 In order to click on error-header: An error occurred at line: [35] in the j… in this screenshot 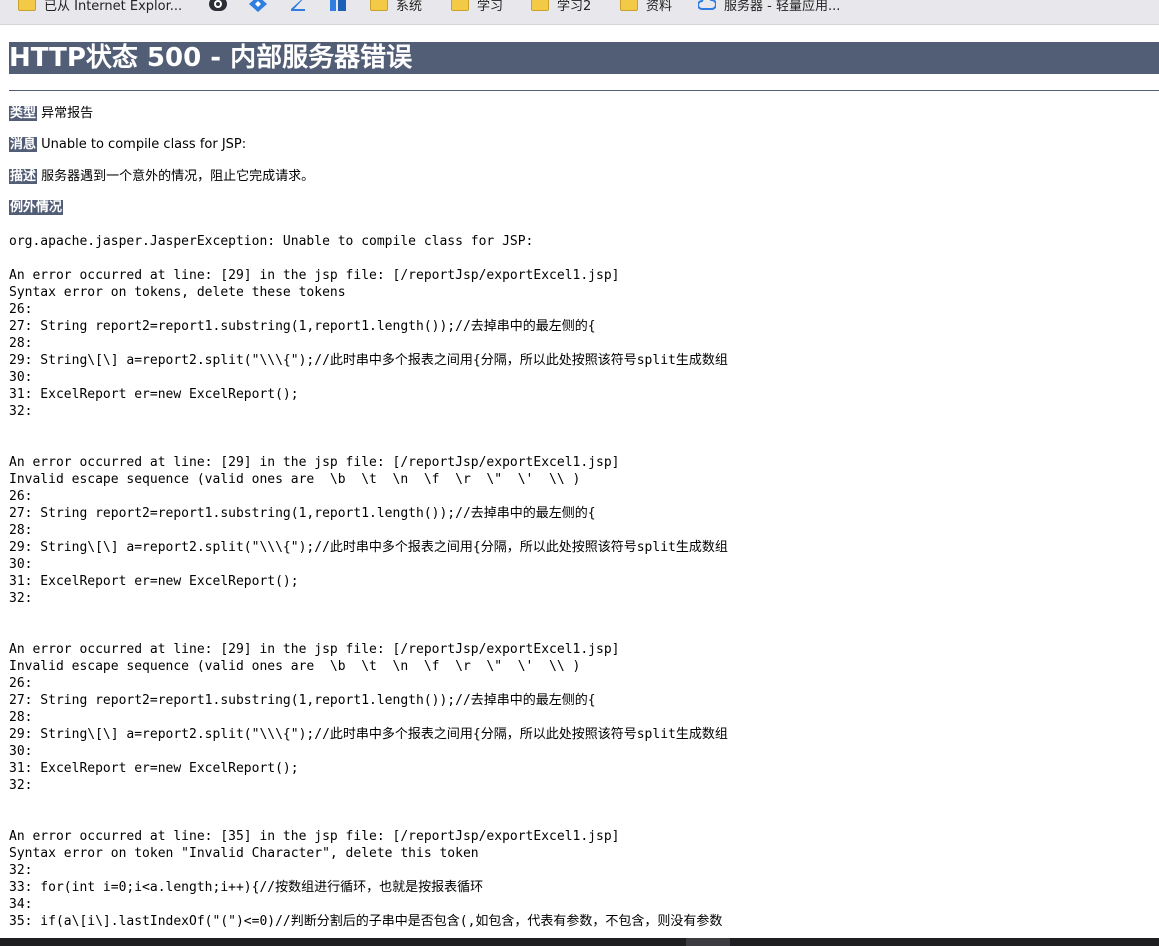, I will do `click(314, 836)`.